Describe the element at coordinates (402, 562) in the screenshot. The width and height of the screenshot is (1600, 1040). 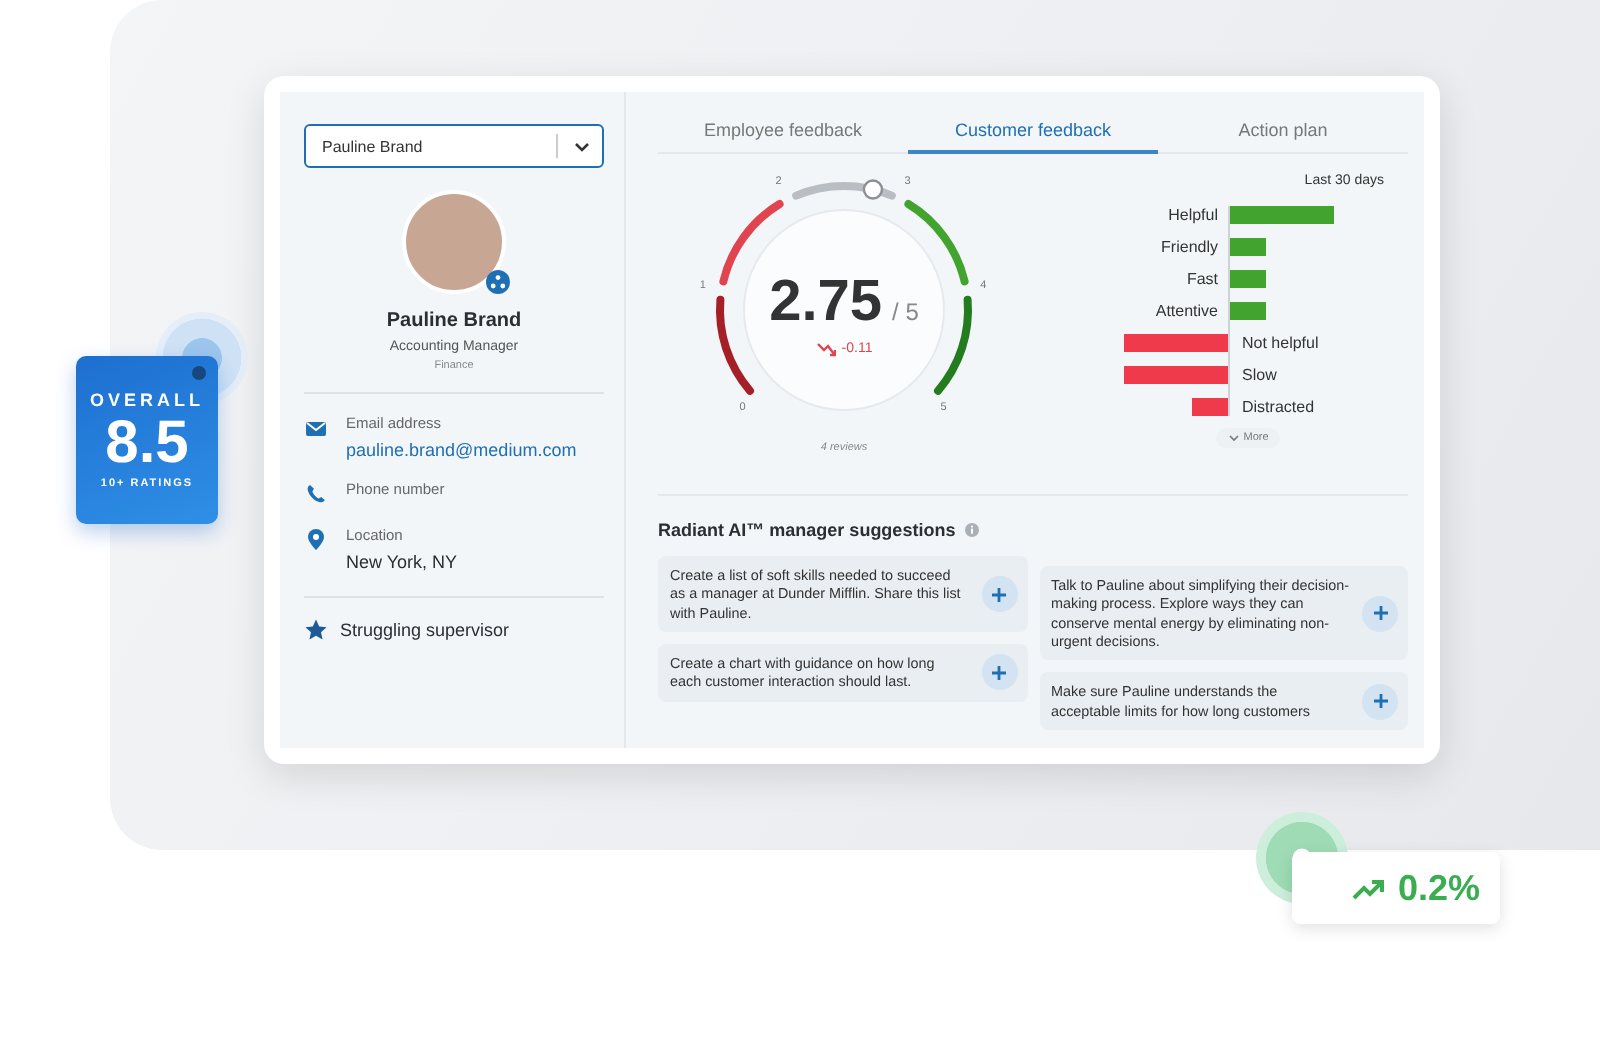
I see `contact-value: New York, NY` at that location.